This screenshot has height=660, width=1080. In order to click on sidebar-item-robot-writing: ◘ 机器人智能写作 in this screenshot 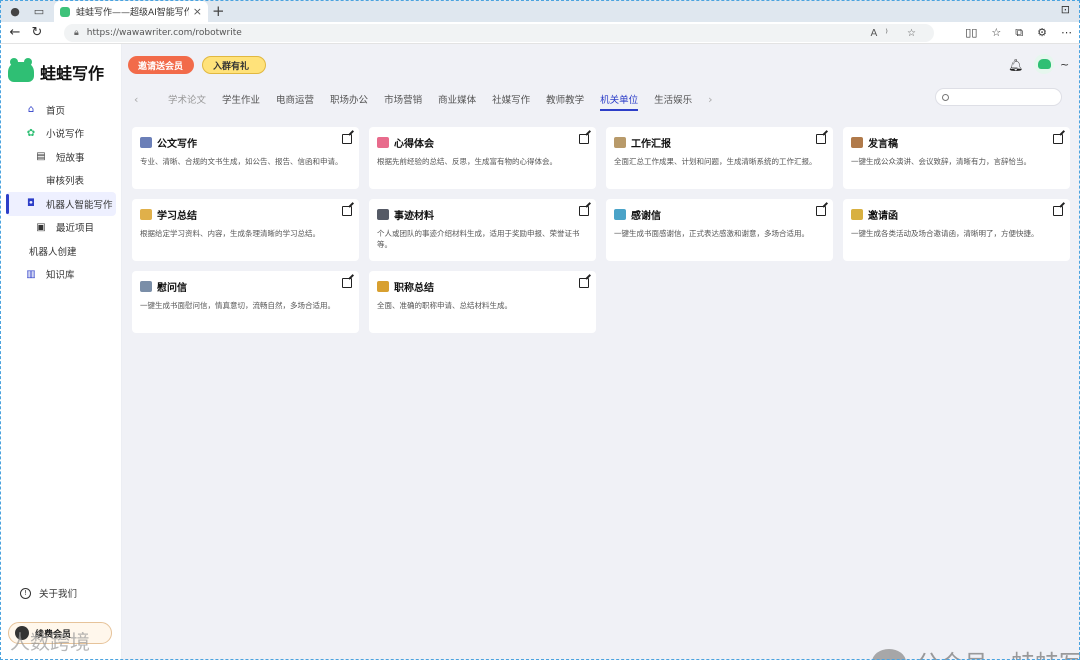, I will do `click(61, 204)`.